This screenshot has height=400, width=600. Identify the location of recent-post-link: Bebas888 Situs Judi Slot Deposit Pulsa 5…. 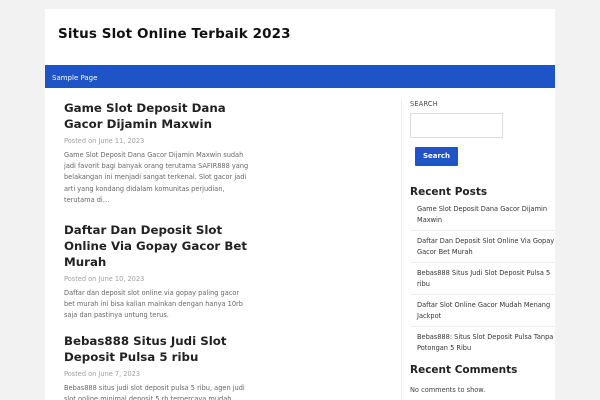
(482, 279).